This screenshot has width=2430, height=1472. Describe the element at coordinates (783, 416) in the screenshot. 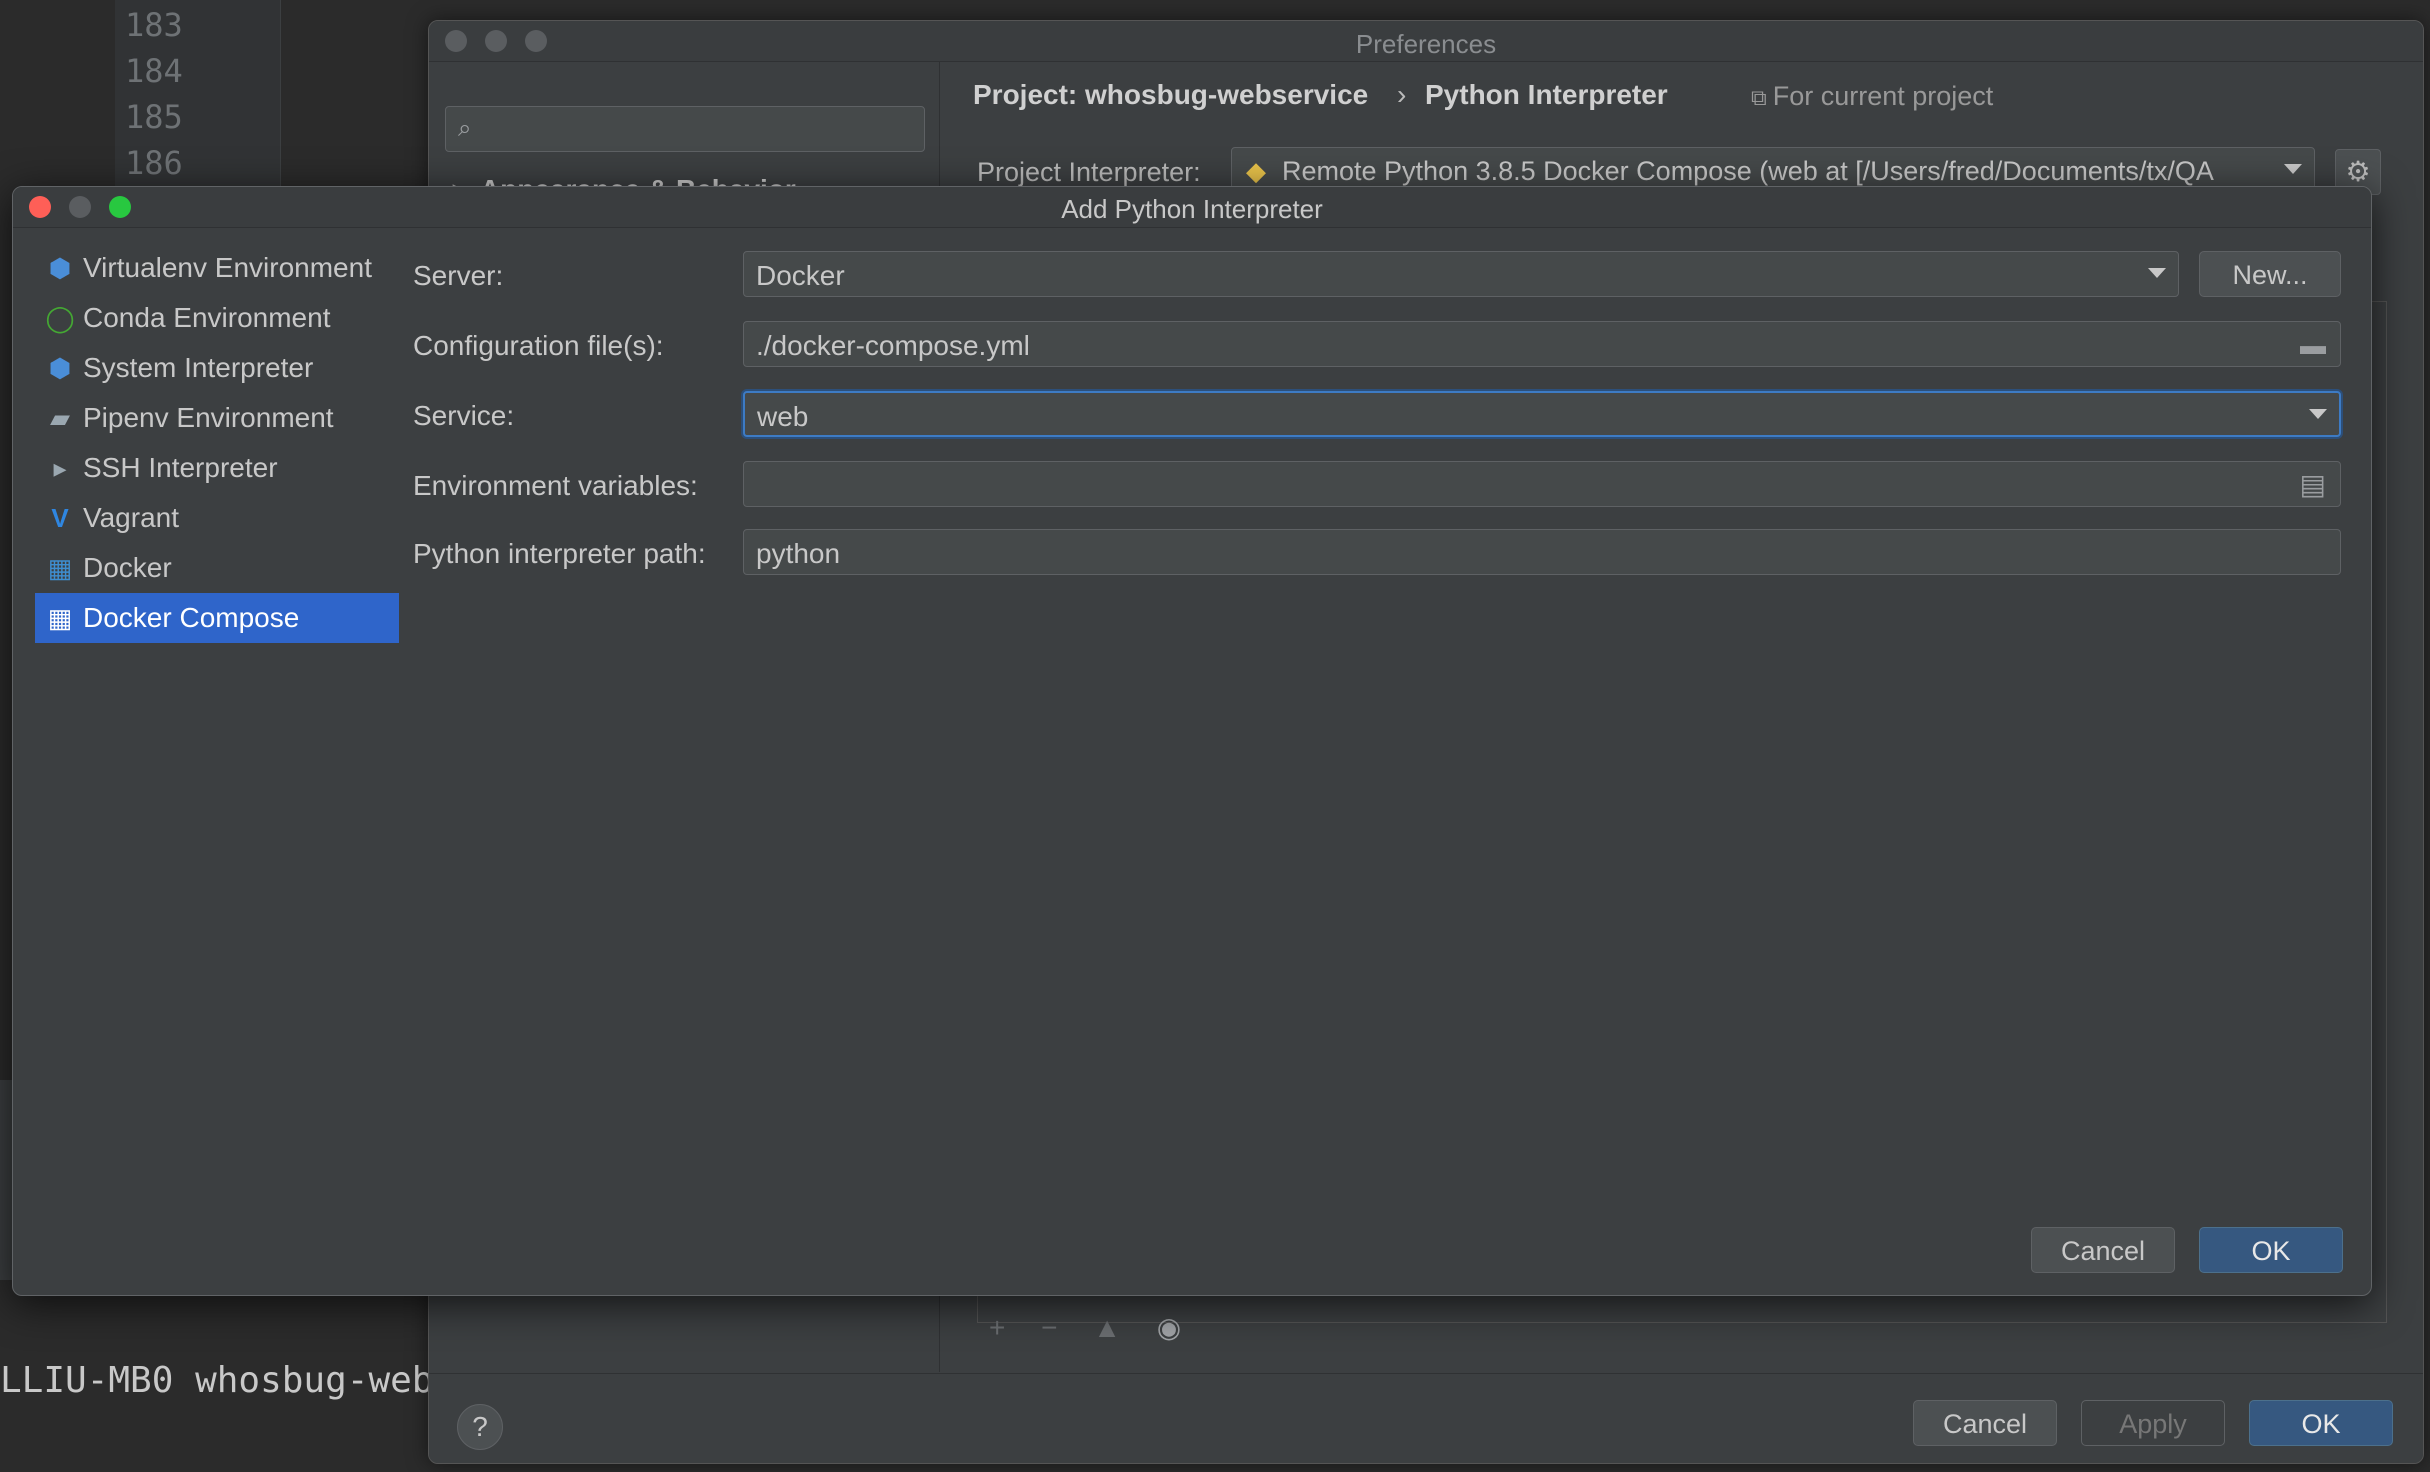

I see `service-value: web` at that location.